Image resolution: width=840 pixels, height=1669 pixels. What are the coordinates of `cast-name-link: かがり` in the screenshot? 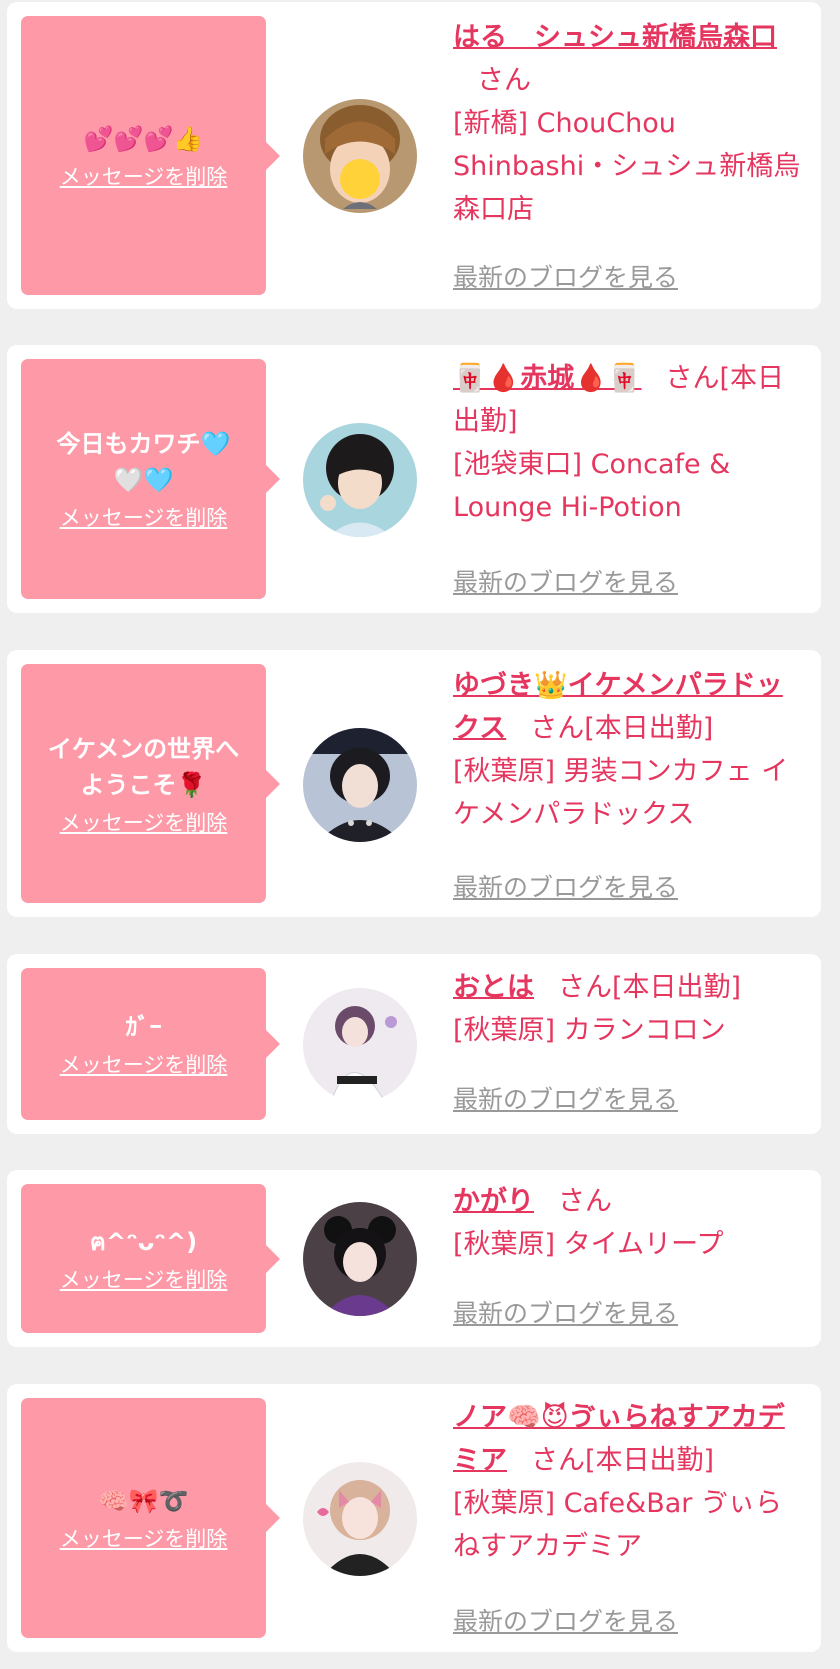 It's located at (493, 1201).